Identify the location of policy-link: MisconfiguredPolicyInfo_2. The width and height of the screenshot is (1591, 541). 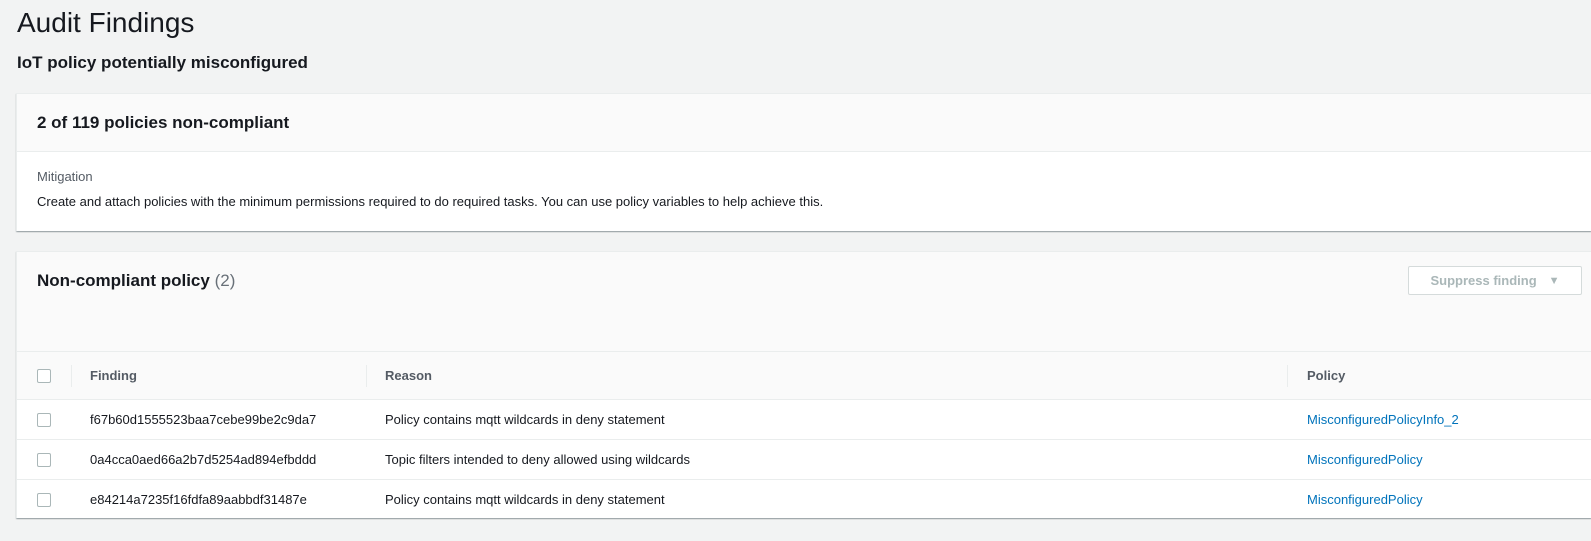
(1383, 419).